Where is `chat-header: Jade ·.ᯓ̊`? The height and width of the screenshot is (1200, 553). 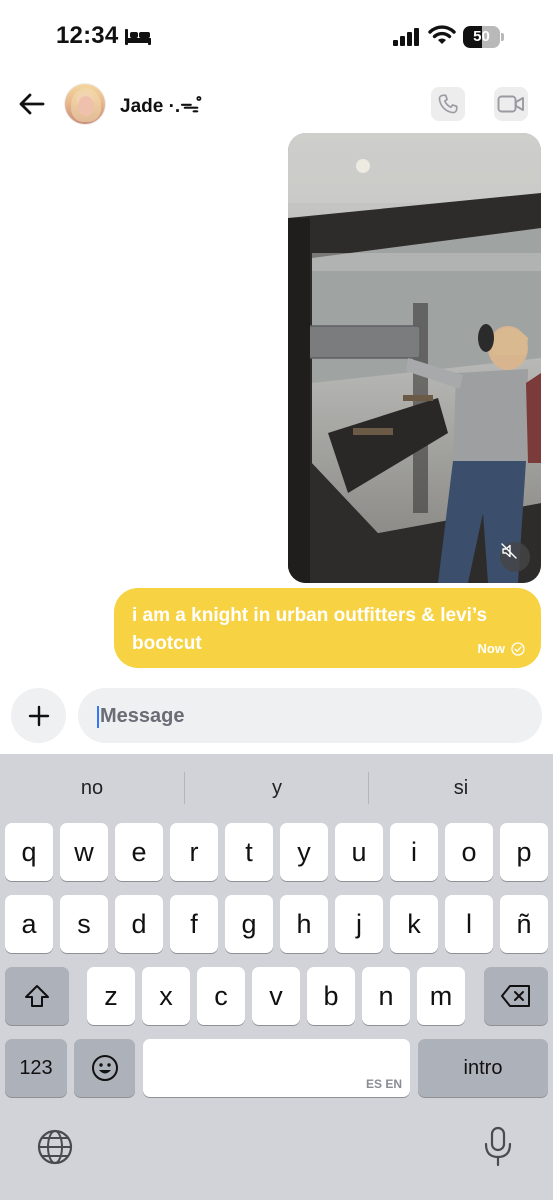
chat-header: Jade ·.ᯓ̊ is located at coordinates (276, 105).